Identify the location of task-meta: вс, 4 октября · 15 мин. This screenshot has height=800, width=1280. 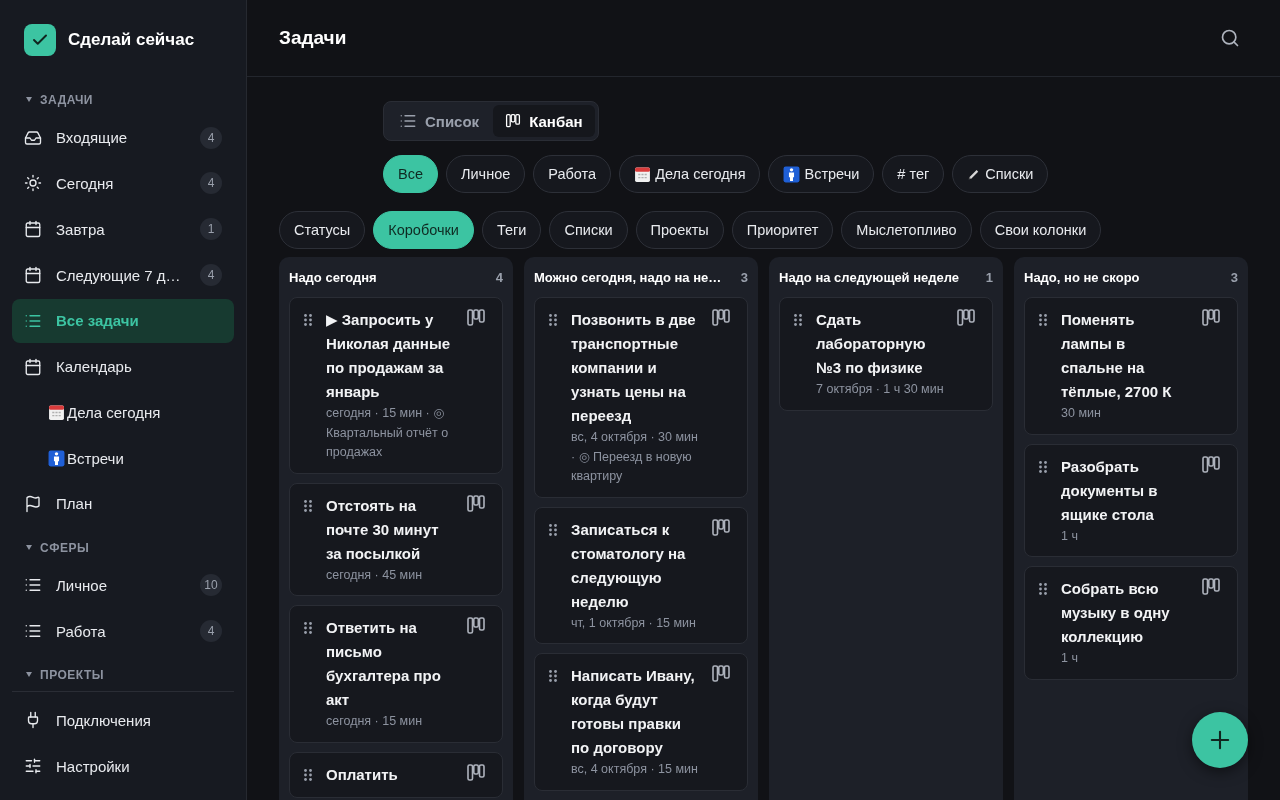
(635, 769).